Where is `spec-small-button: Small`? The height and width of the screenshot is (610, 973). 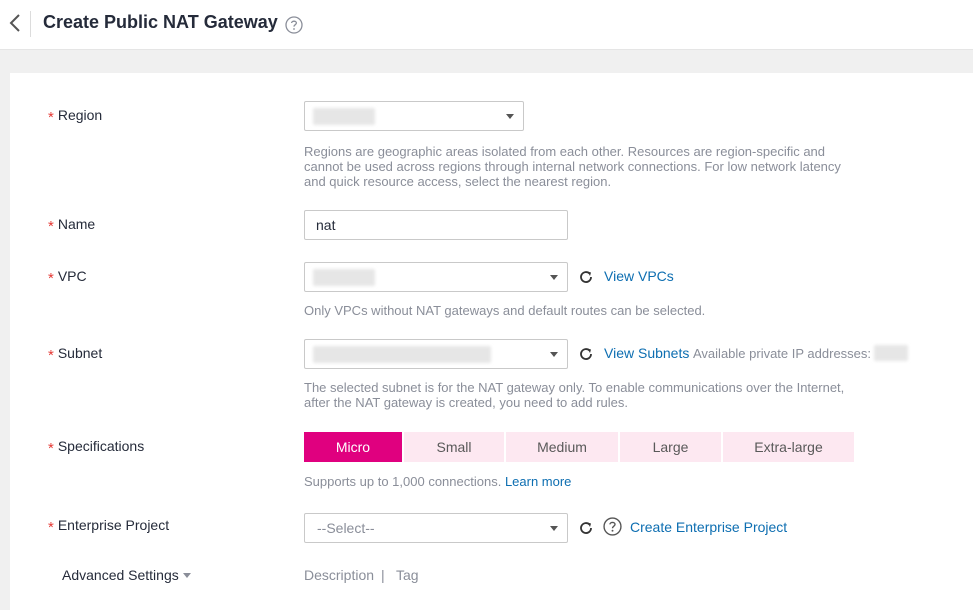 spec-small-button: Small is located at coordinates (454, 447).